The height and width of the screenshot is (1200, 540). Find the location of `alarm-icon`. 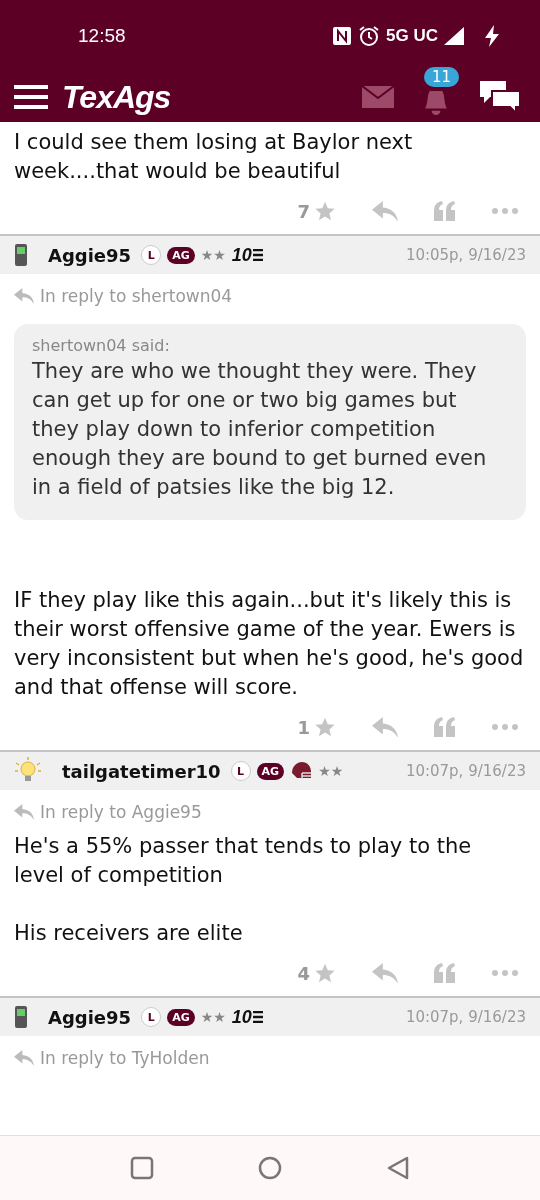

alarm-icon is located at coordinates (369, 36).